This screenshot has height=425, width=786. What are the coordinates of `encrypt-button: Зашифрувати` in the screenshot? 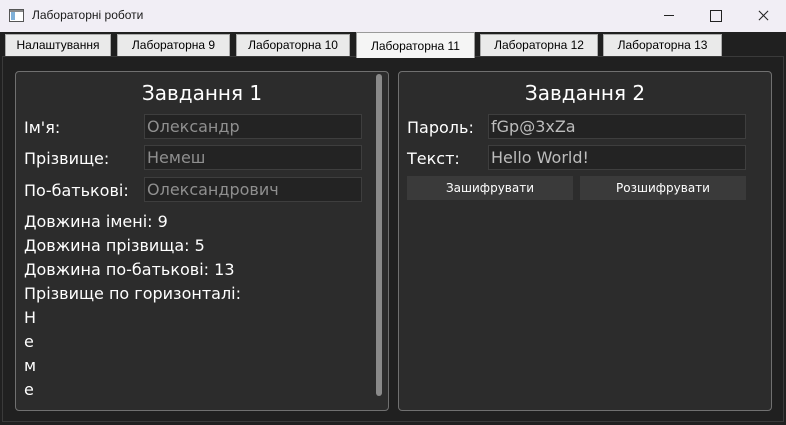 It's located at (490, 188).